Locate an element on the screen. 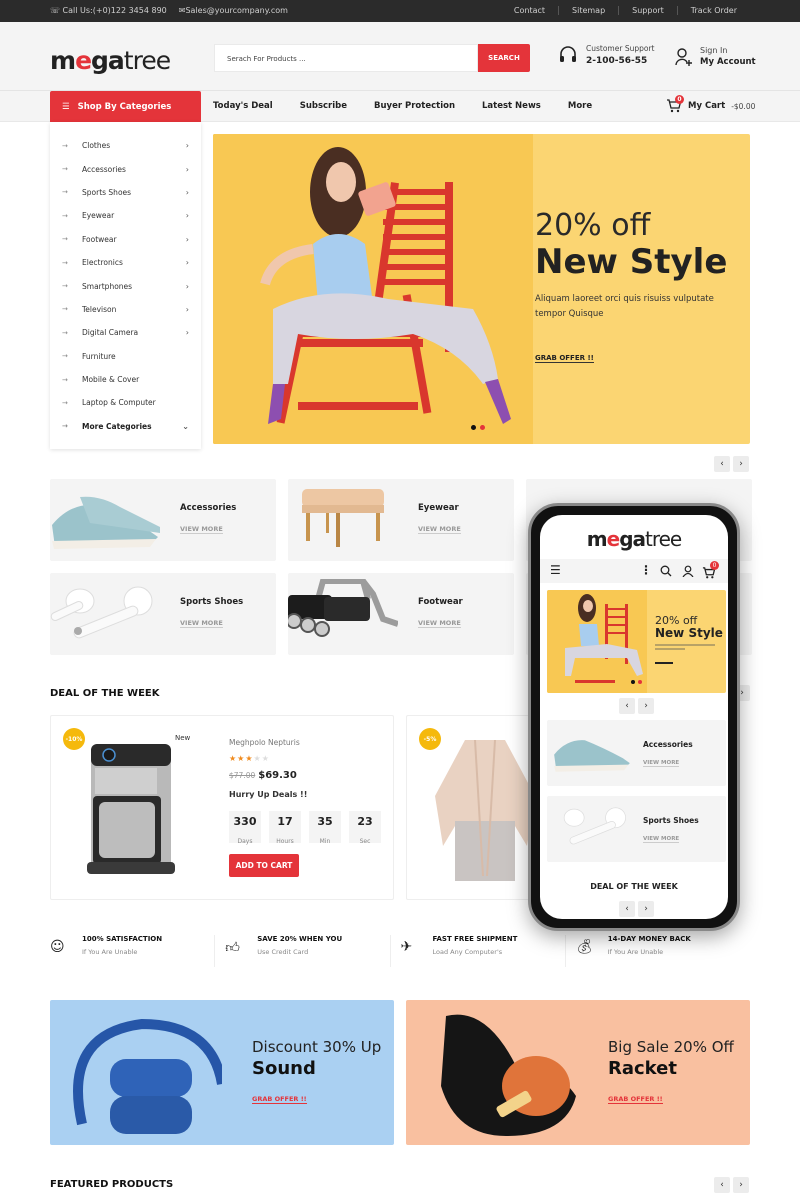  topbar-link-sitemap: Sitemap is located at coordinates (588, 10).